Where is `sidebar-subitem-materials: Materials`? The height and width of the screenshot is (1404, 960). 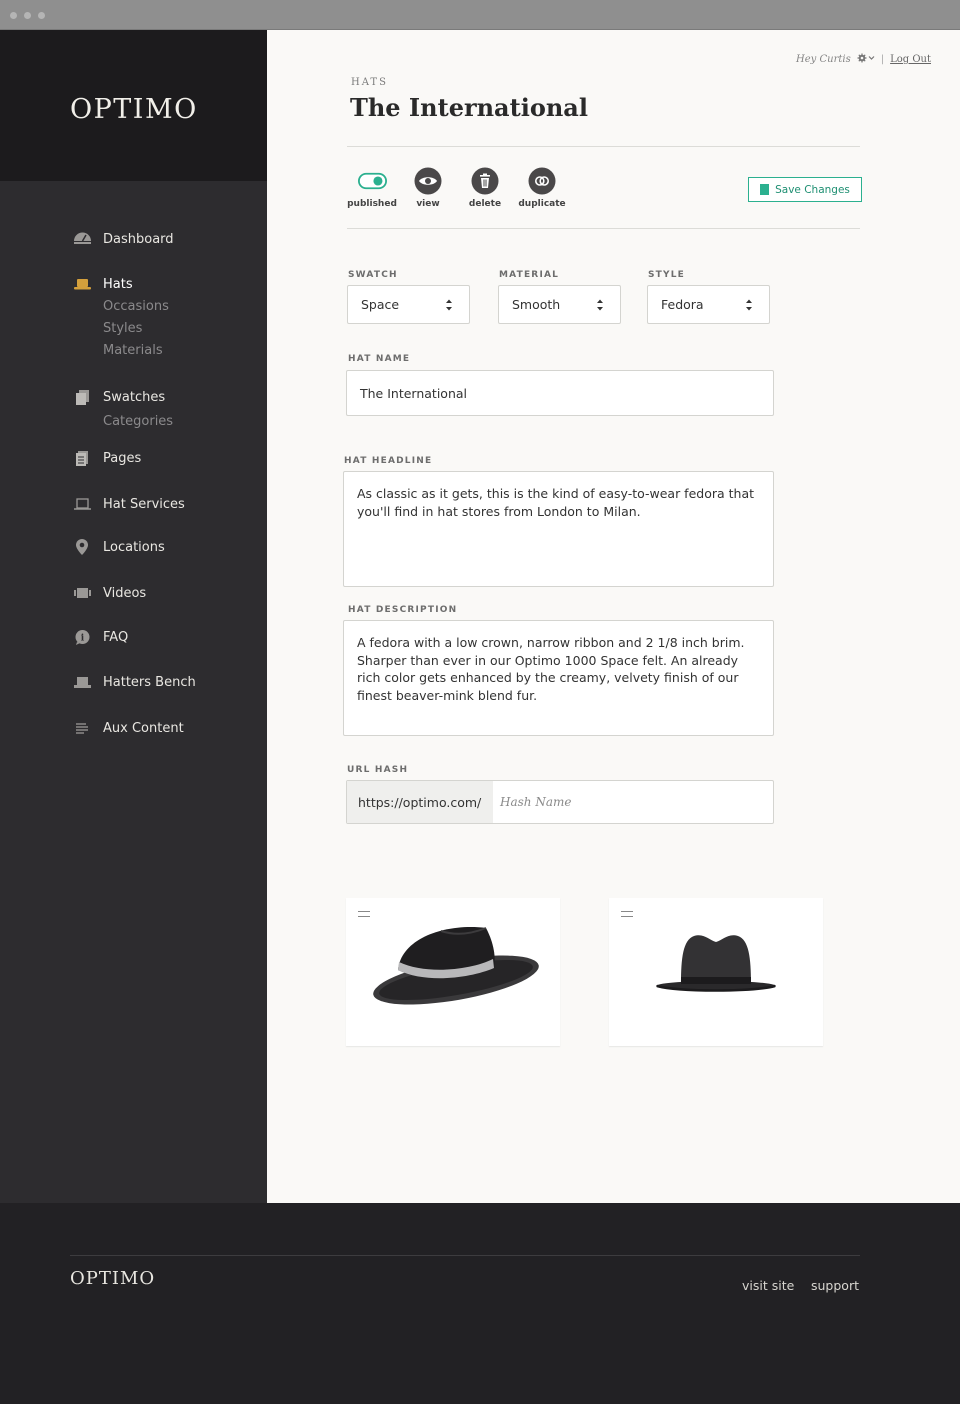 sidebar-subitem-materials: Materials is located at coordinates (133, 350).